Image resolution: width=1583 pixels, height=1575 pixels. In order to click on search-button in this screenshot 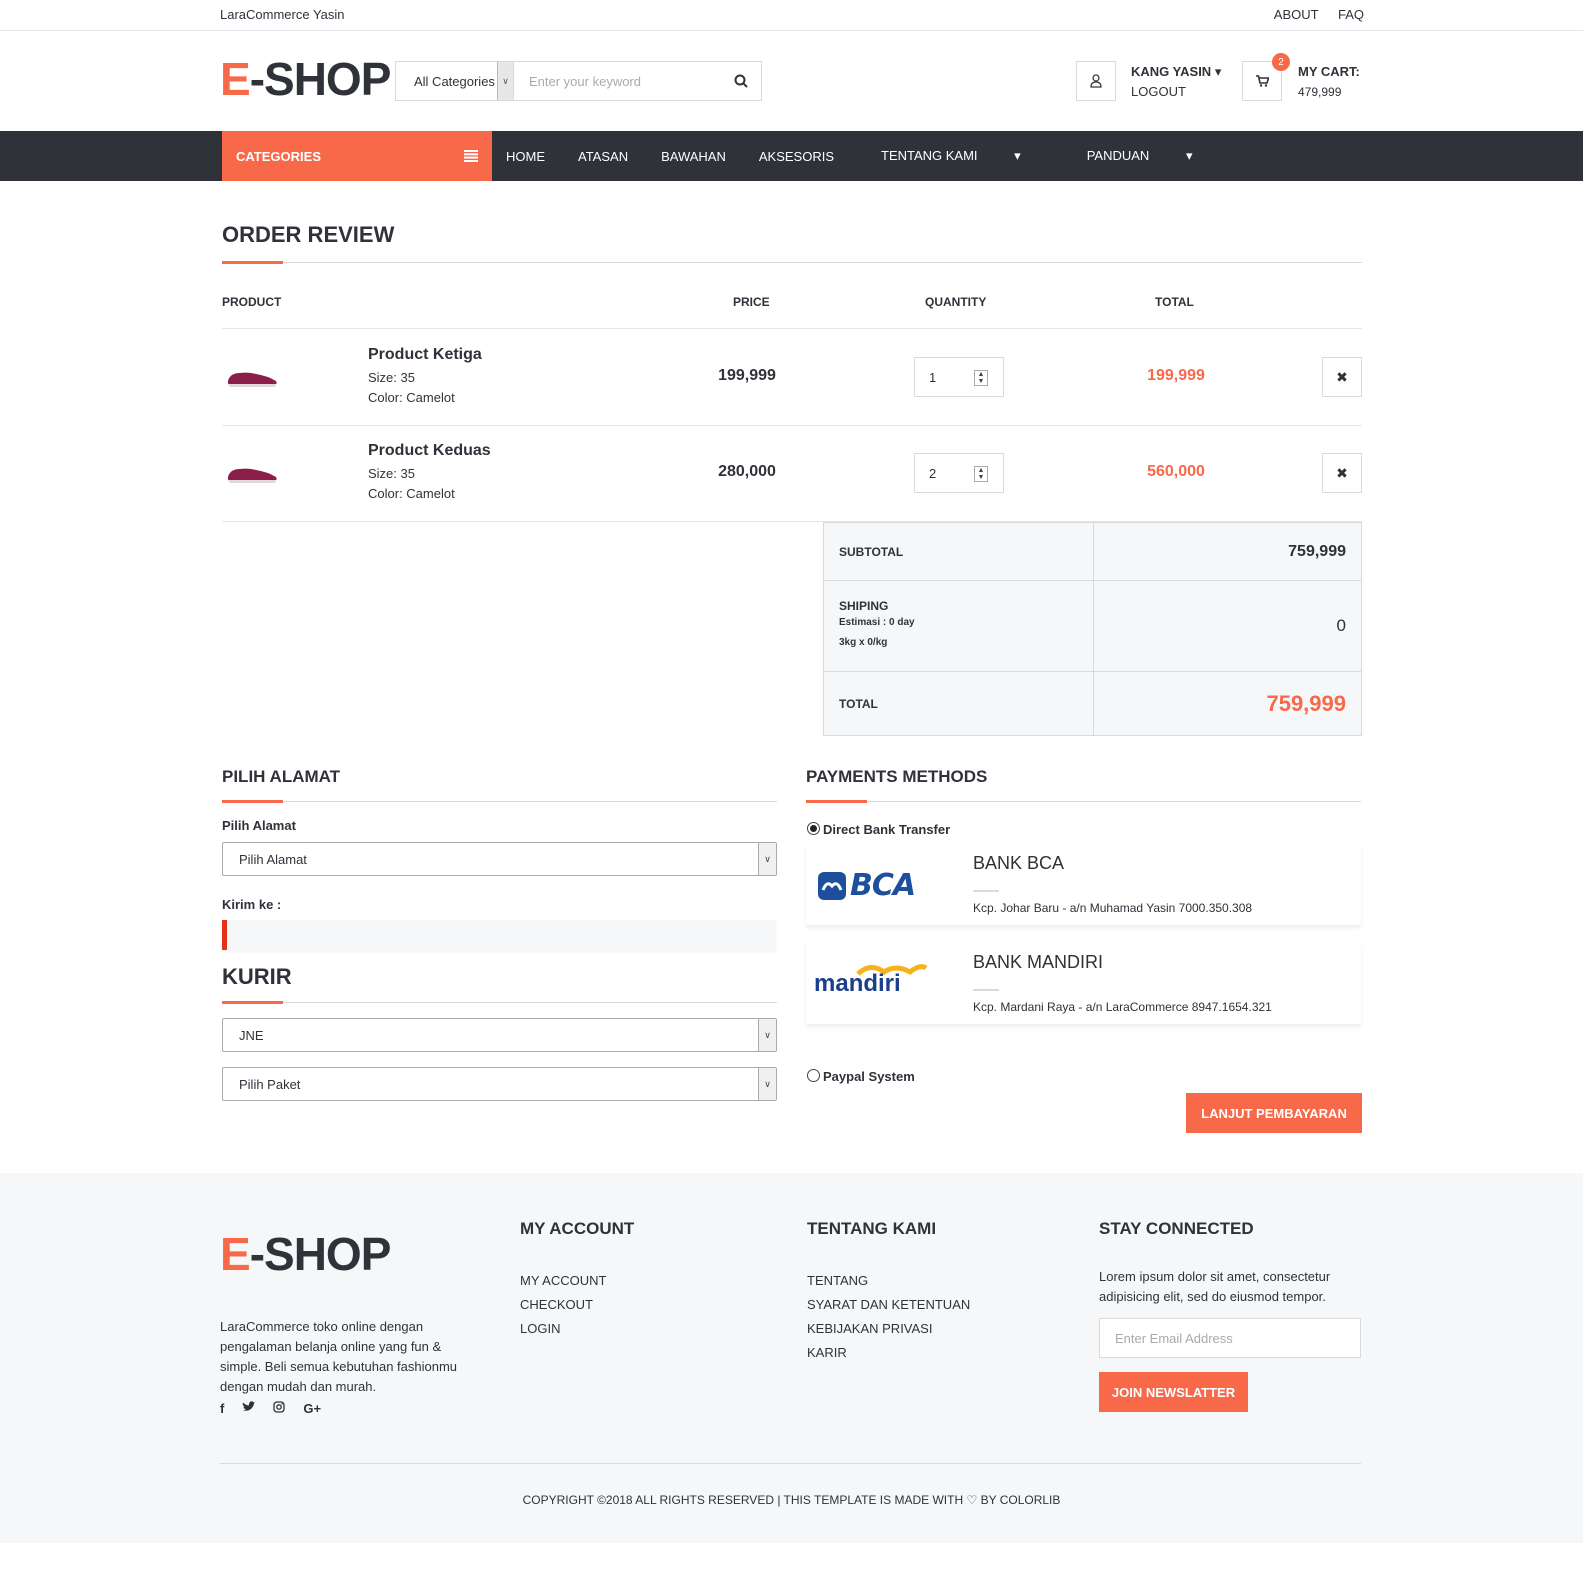, I will do `click(741, 81)`.